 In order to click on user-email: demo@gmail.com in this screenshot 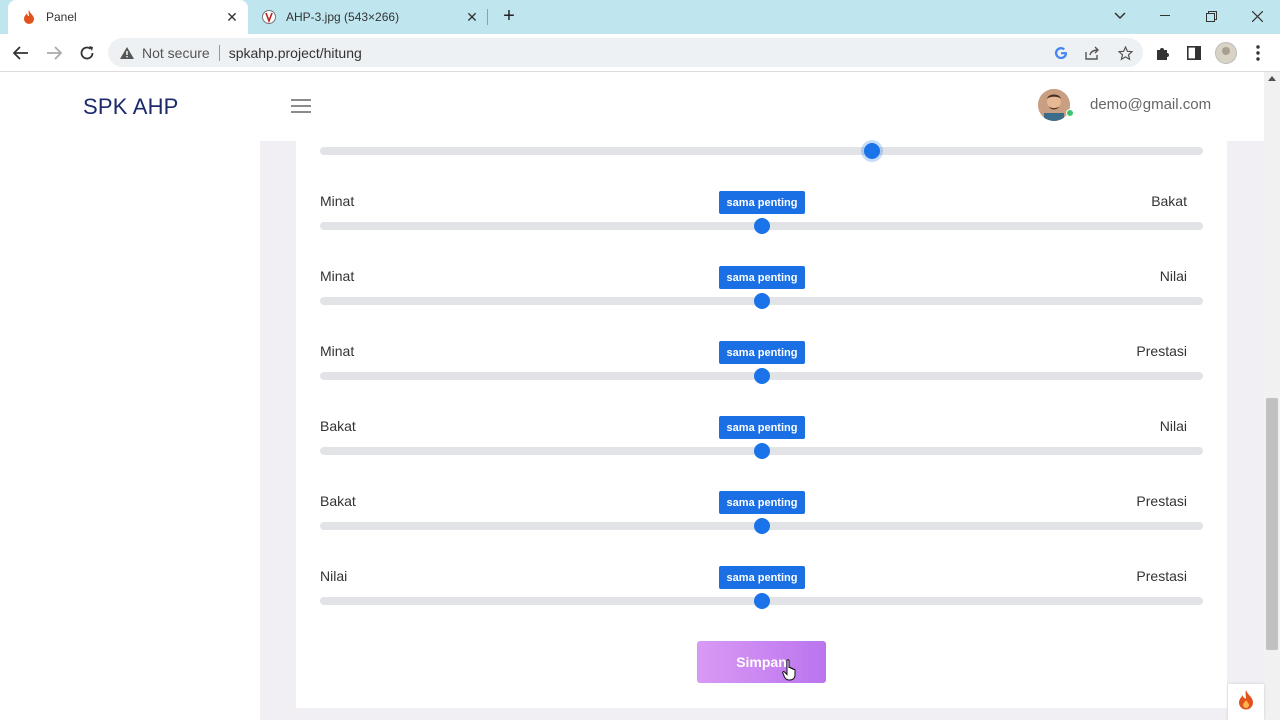, I will do `click(1150, 104)`.